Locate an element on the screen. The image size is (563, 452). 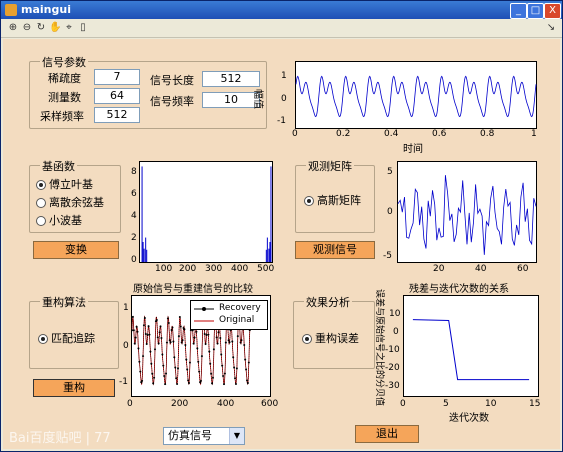
sparsity-field: 7 is located at coordinates (117, 77).